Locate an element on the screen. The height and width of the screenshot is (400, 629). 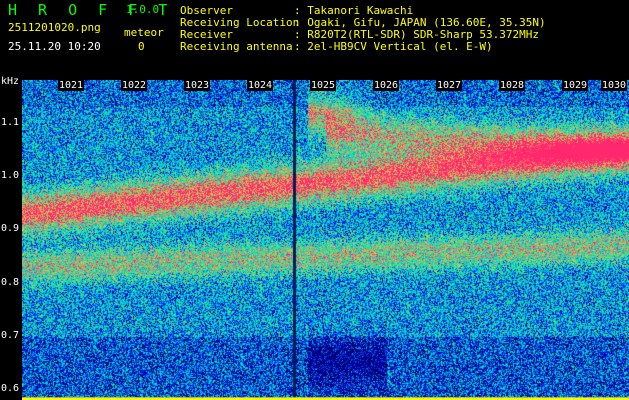
app-version: 1.0.0 is located at coordinates (143, 9).